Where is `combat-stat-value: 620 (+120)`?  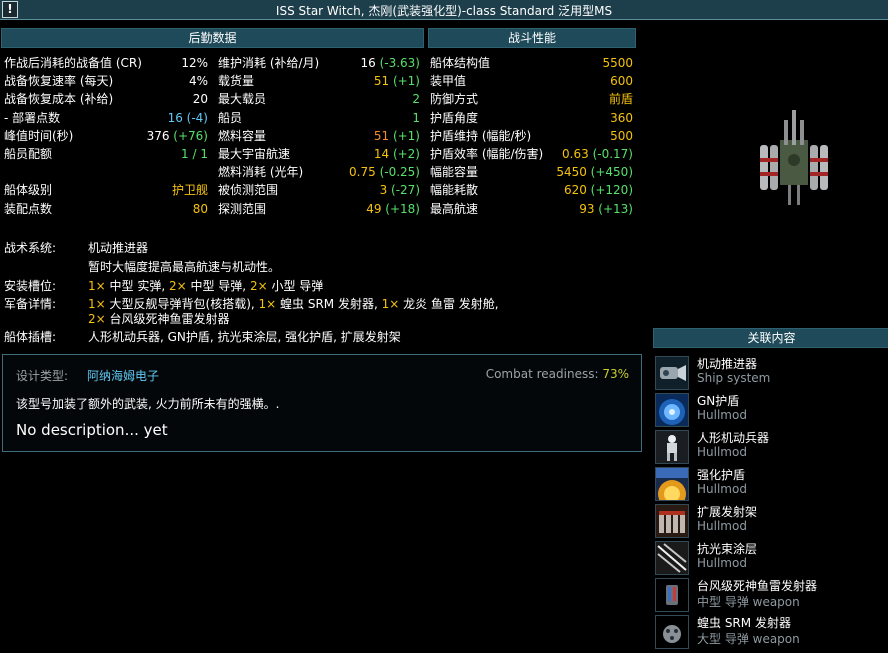
combat-stat-value: 620 (+120) is located at coordinates (598, 190).